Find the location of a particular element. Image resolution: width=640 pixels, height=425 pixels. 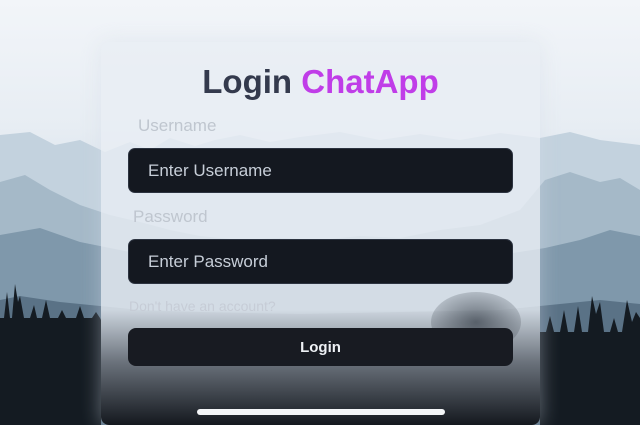

login-button: Login is located at coordinates (320, 347).